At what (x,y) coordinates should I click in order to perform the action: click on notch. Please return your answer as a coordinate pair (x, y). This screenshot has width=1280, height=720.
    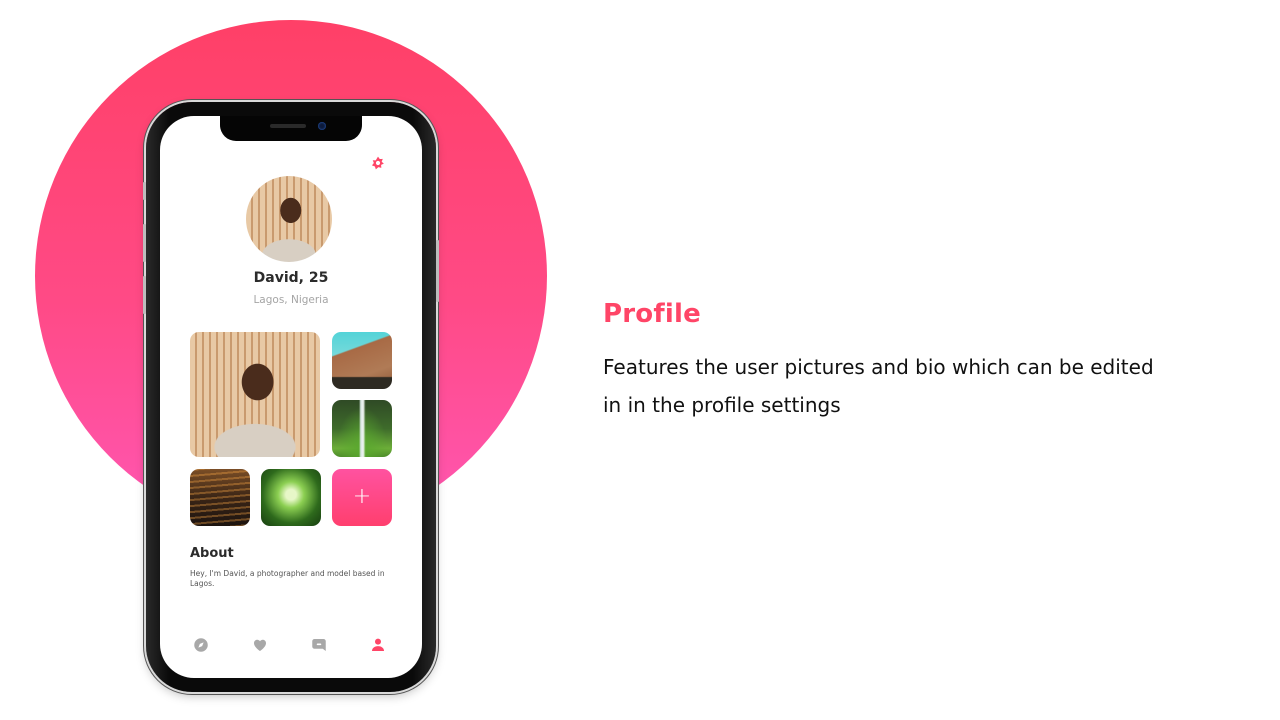
    Looking at the image, I should click on (291, 128).